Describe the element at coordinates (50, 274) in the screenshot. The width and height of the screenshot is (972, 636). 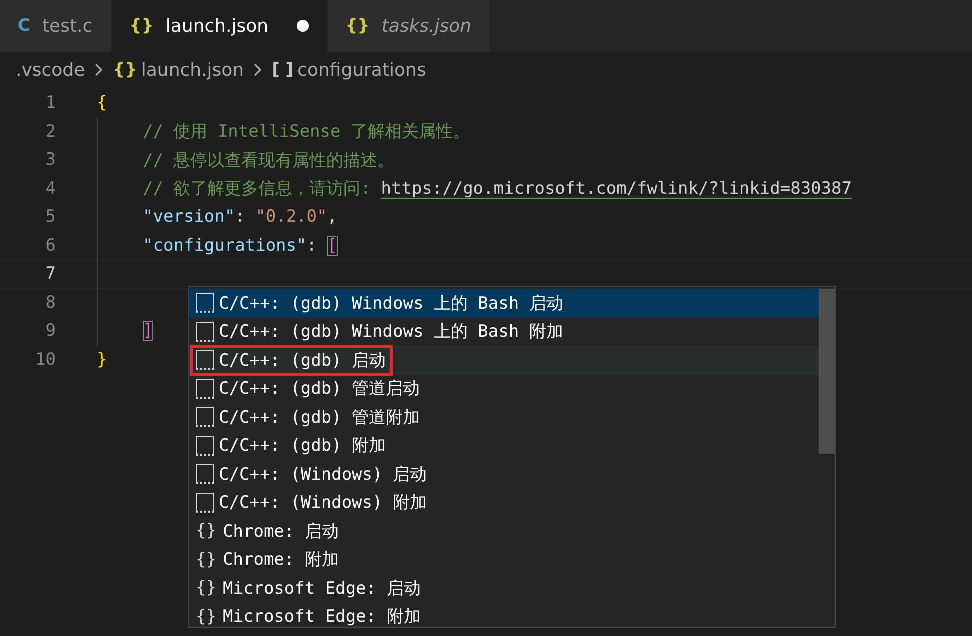
I see `line-number: 7` at that location.